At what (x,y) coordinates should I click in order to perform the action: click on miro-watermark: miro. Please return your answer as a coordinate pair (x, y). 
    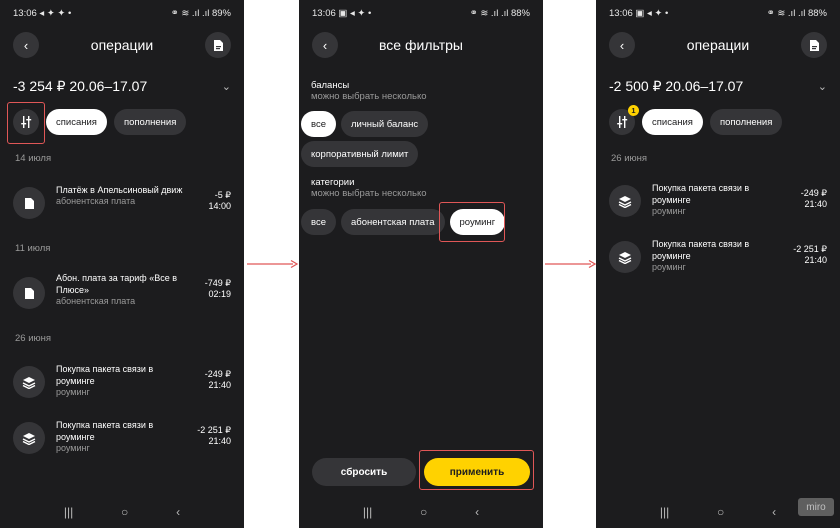
    Looking at the image, I should click on (816, 507).